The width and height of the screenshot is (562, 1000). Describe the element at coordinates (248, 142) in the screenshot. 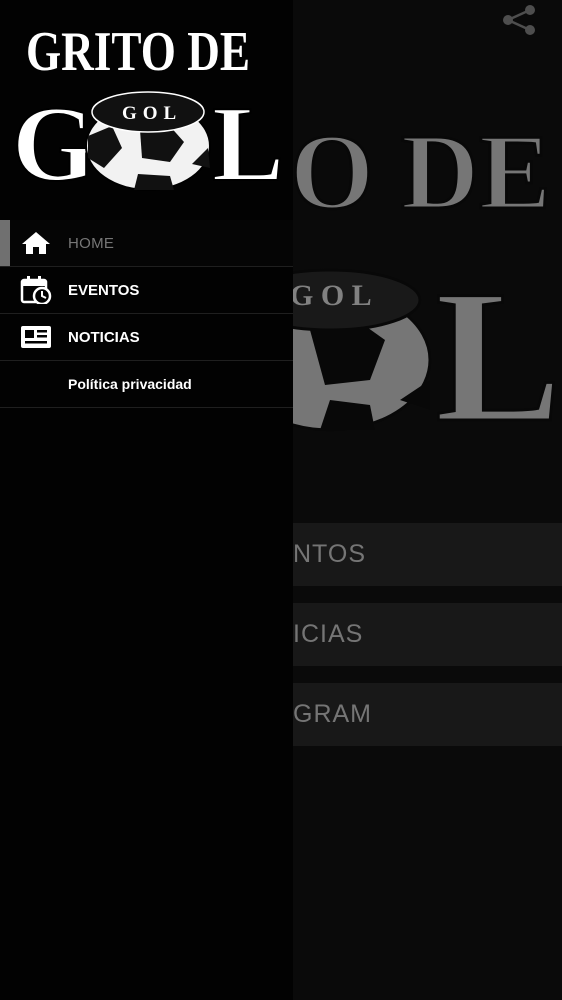

I see `logo-letter-l: L` at that location.